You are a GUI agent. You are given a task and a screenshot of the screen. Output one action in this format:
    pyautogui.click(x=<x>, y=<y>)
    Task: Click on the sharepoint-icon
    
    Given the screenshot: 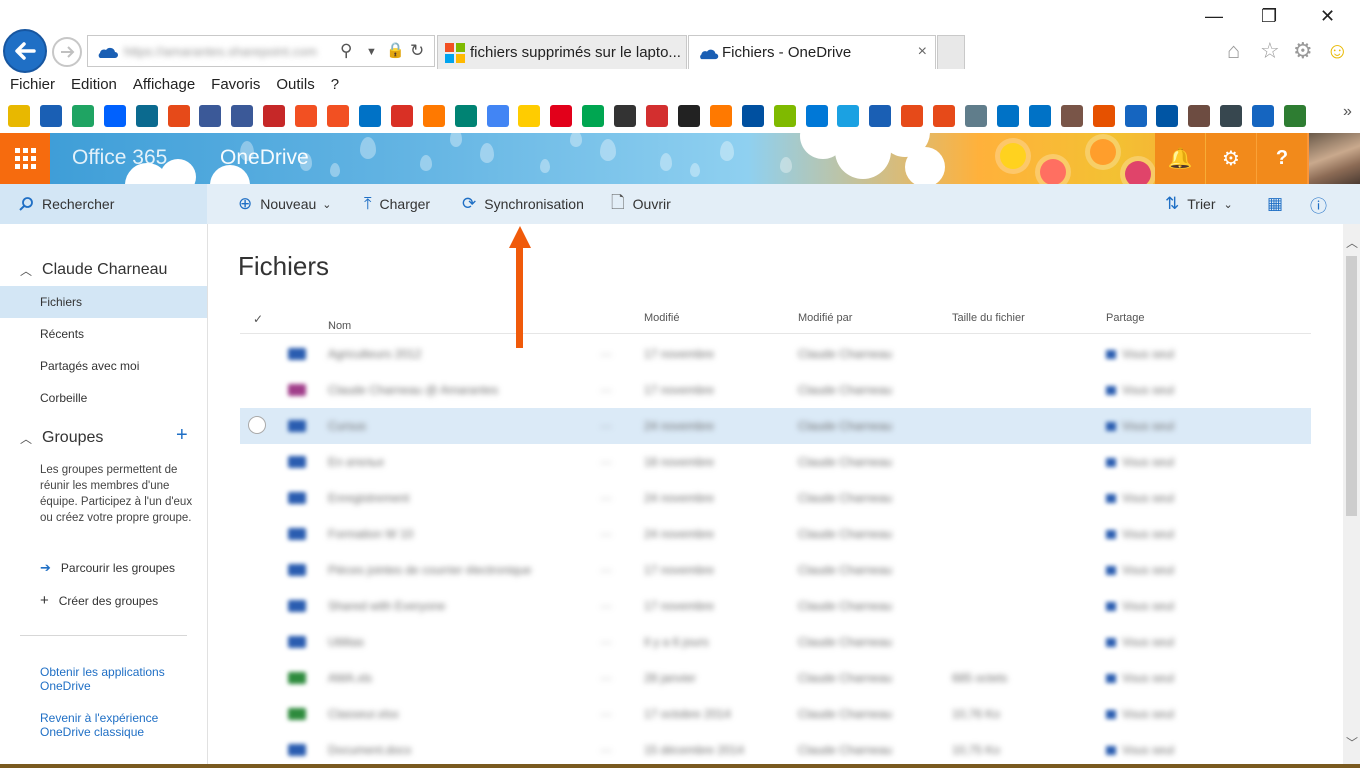 What is the action you would take?
    pyautogui.click(x=146, y=116)
    